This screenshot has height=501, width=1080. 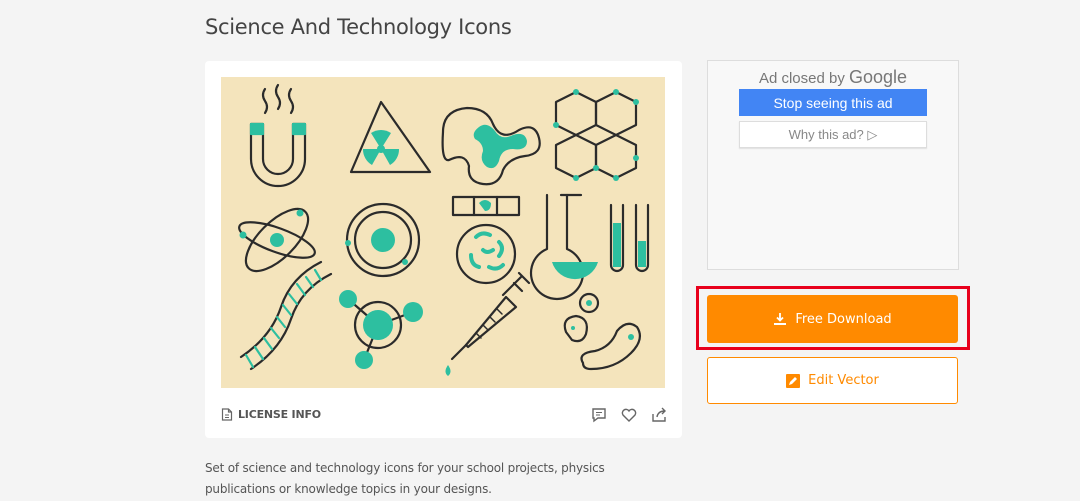 What do you see at coordinates (286, 315) in the screenshot?
I see `dna-icon` at bounding box center [286, 315].